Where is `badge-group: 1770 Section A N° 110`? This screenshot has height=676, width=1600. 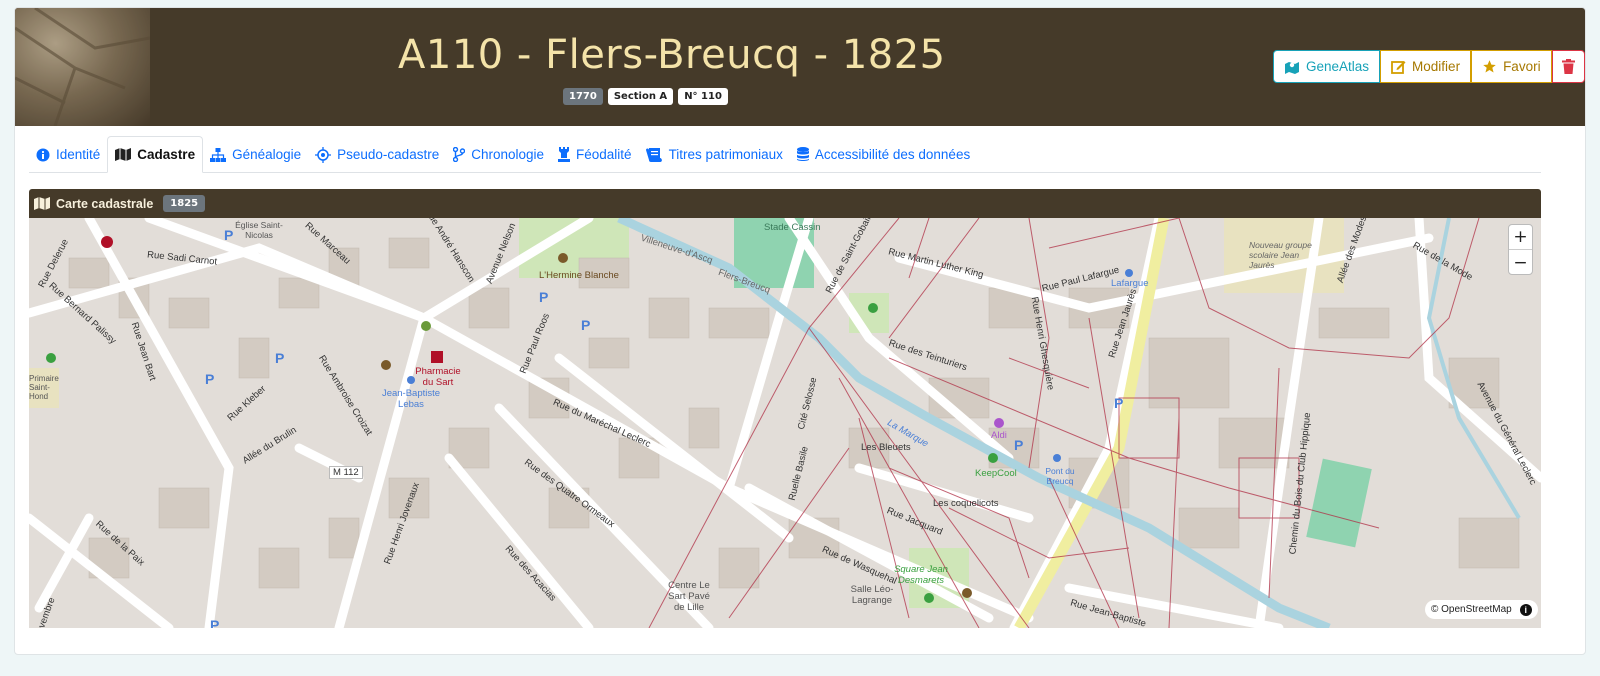 badge-group: 1770 Section A N° 110 is located at coordinates (645, 96).